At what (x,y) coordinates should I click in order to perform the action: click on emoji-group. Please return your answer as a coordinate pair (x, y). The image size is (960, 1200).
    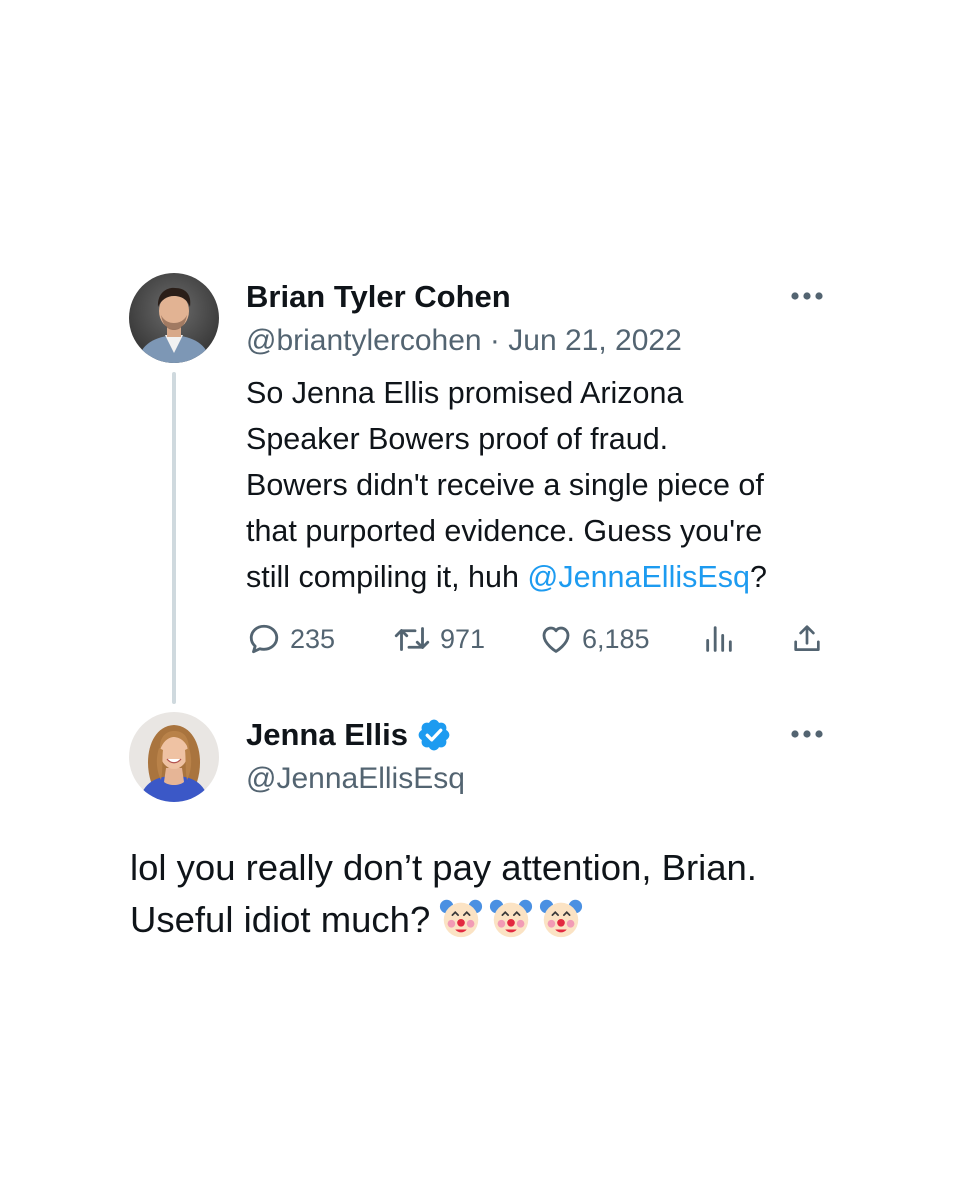
    Looking at the image, I should click on (511, 918).